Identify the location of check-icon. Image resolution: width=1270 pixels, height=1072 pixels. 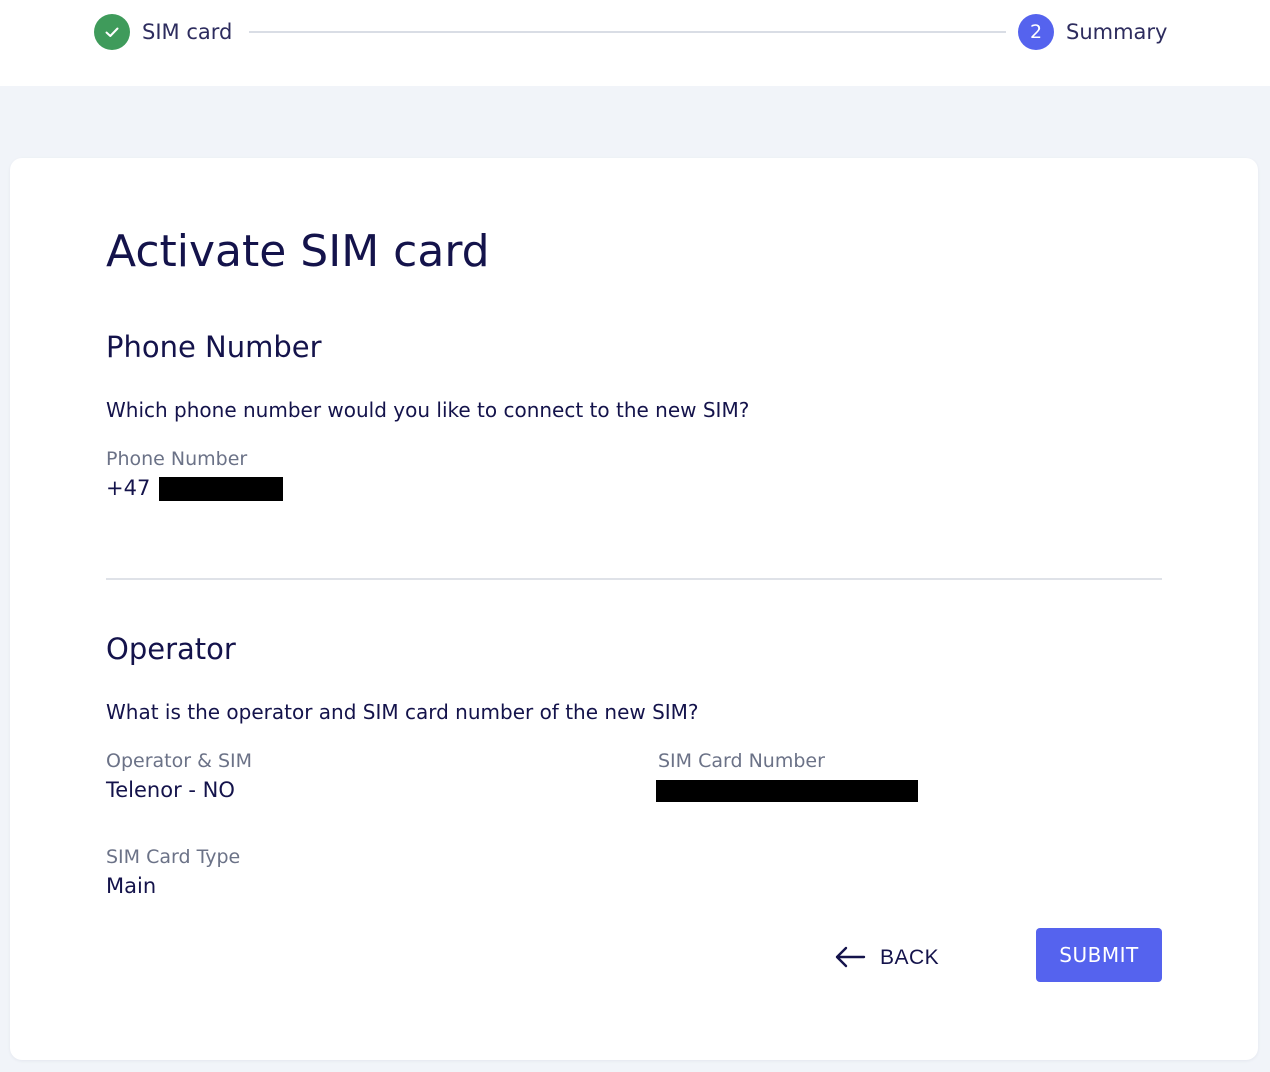
(112, 32).